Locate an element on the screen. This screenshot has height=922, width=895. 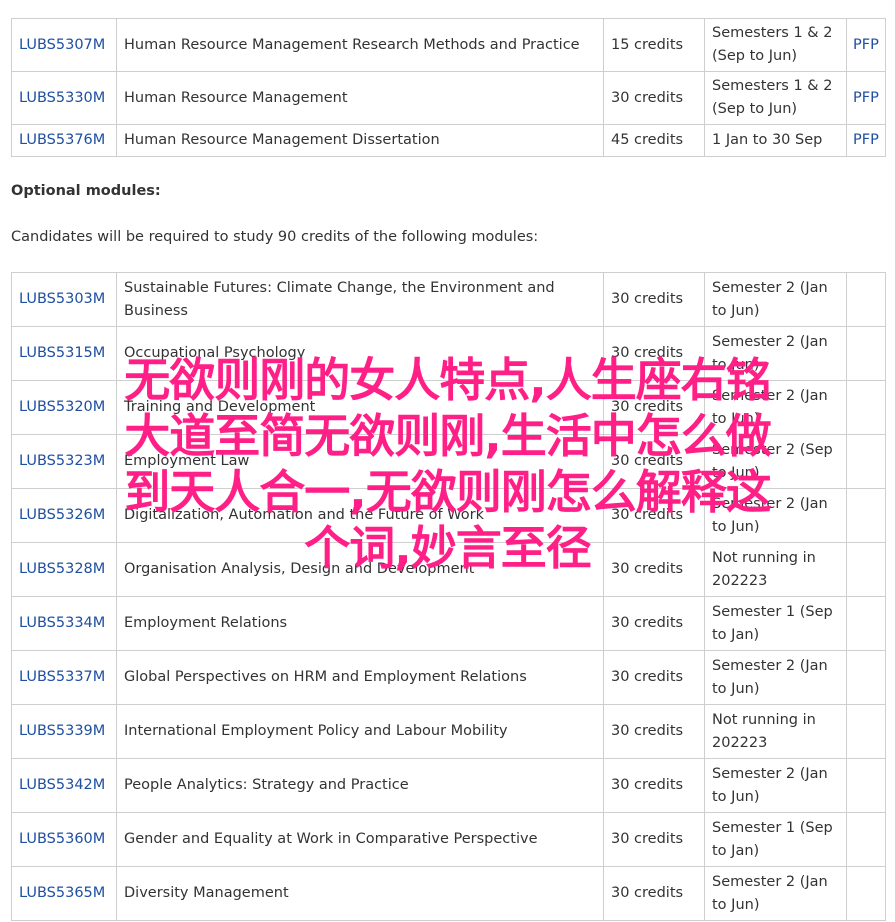
module-title: Diversity Management is located at coordinates (360, 893).